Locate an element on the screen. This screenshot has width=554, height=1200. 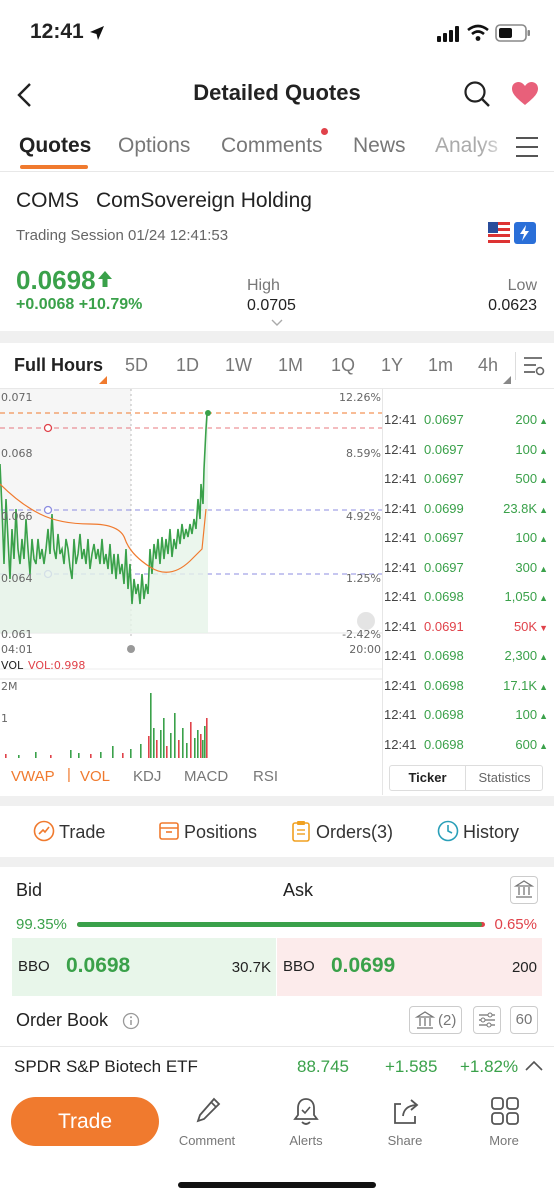
comment-label: Comment is located at coordinates (207, 1140).